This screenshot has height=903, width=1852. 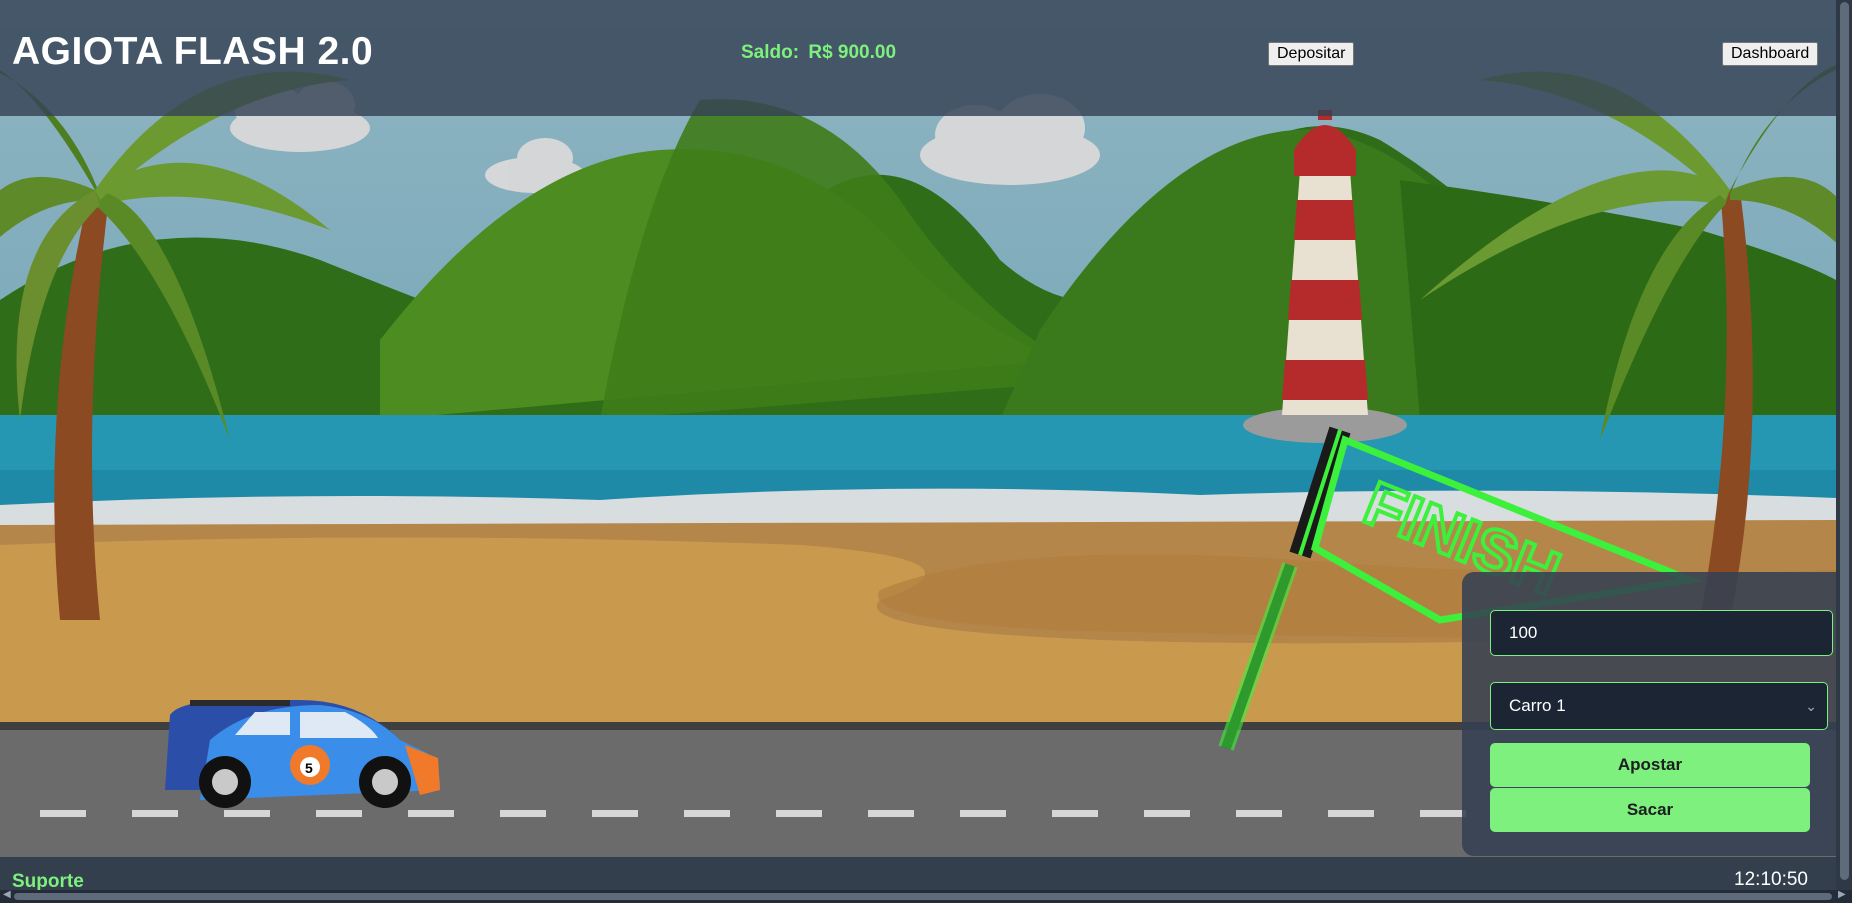 What do you see at coordinates (193, 51) in the screenshot?
I see `app-title: AGIOTA FLASH 2.0` at bounding box center [193, 51].